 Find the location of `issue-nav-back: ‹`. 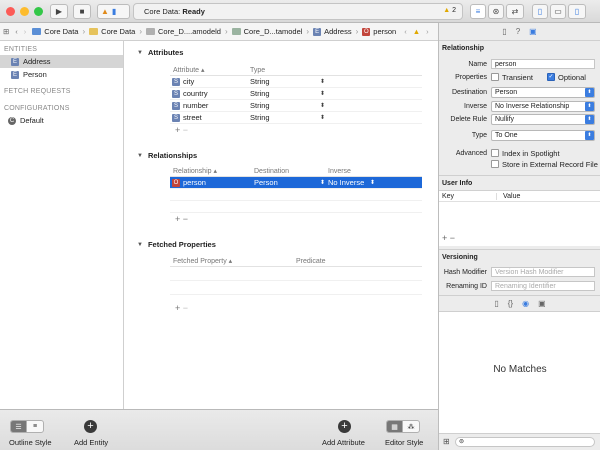

issue-nav-back: ‹ is located at coordinates (405, 31).